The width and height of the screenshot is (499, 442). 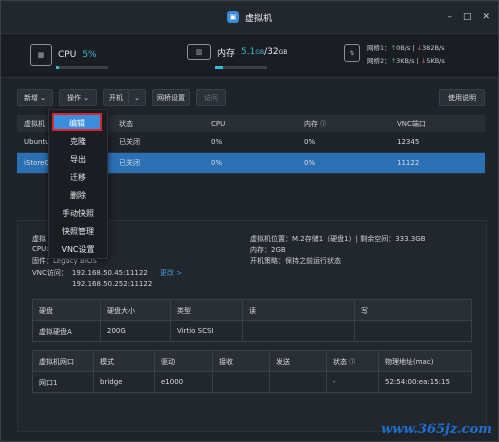 What do you see at coordinates (78, 213) in the screenshot?
I see `menu-item-manual-snapshot: 手动快照` at bounding box center [78, 213].